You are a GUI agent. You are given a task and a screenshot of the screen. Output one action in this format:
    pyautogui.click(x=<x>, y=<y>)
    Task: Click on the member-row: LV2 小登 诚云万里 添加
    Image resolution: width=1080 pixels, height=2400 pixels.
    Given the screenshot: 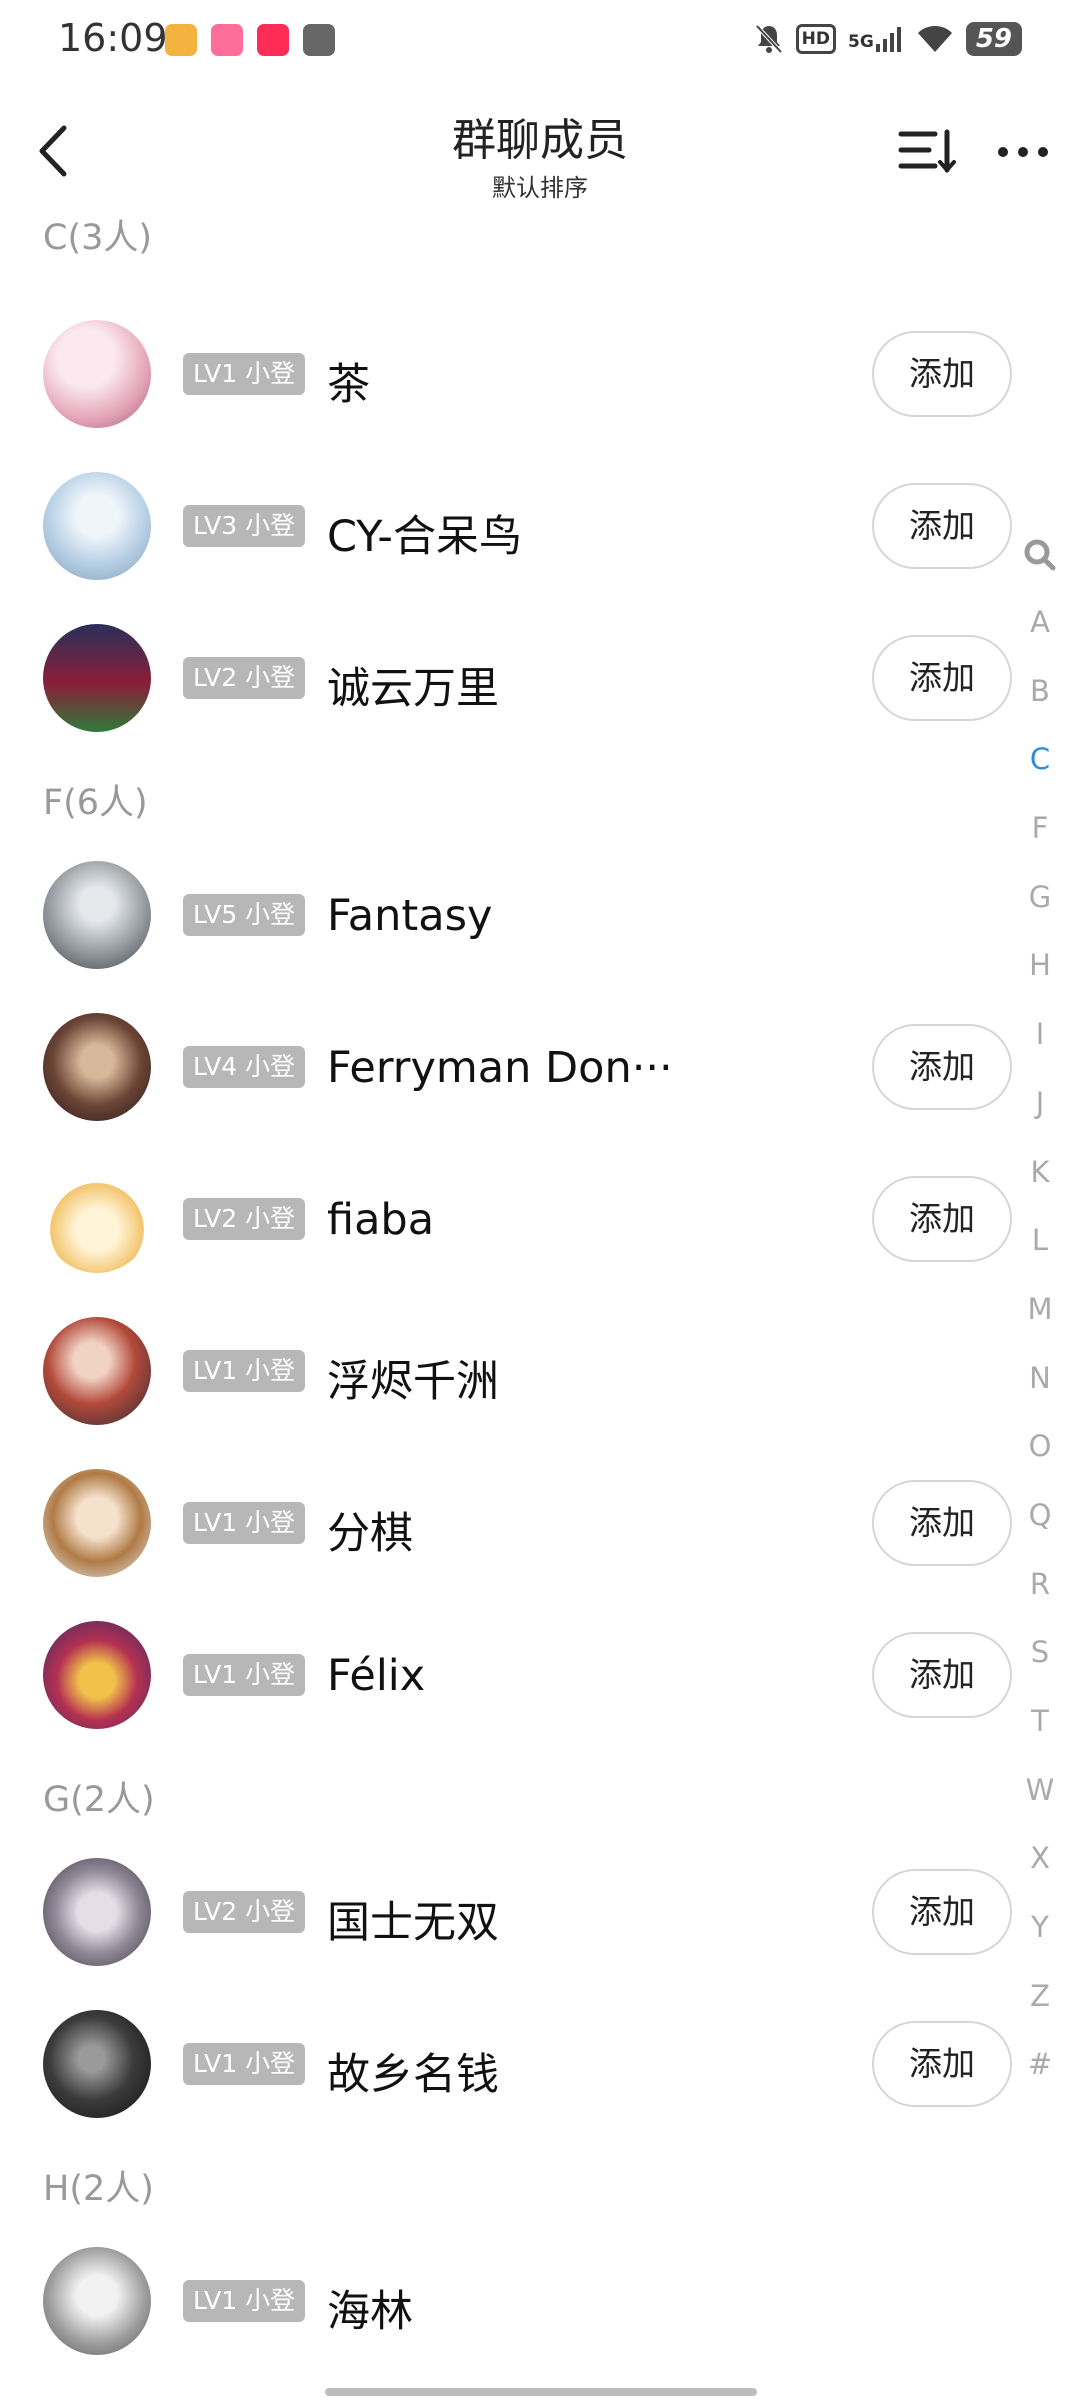 What is the action you would take?
    pyautogui.click(x=506, y=678)
    